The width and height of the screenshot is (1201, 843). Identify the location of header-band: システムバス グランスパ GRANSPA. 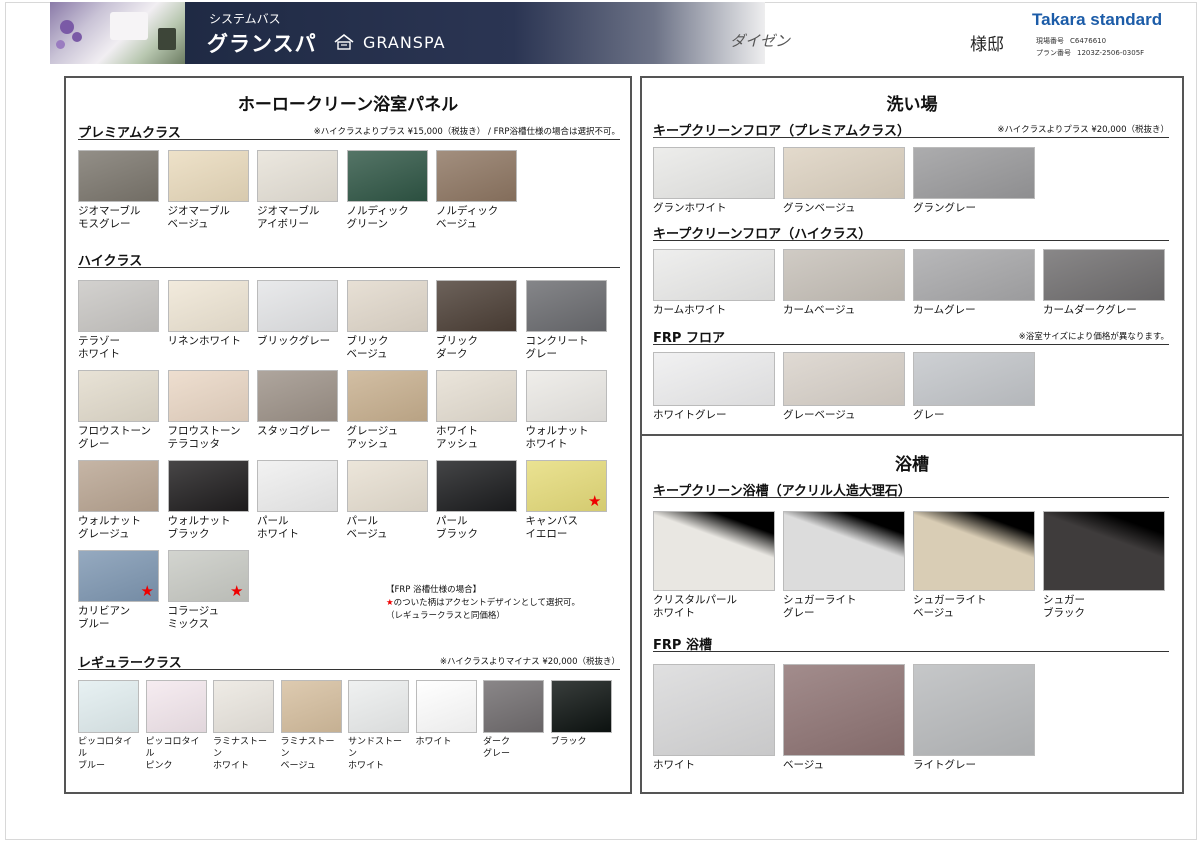
(420, 33).